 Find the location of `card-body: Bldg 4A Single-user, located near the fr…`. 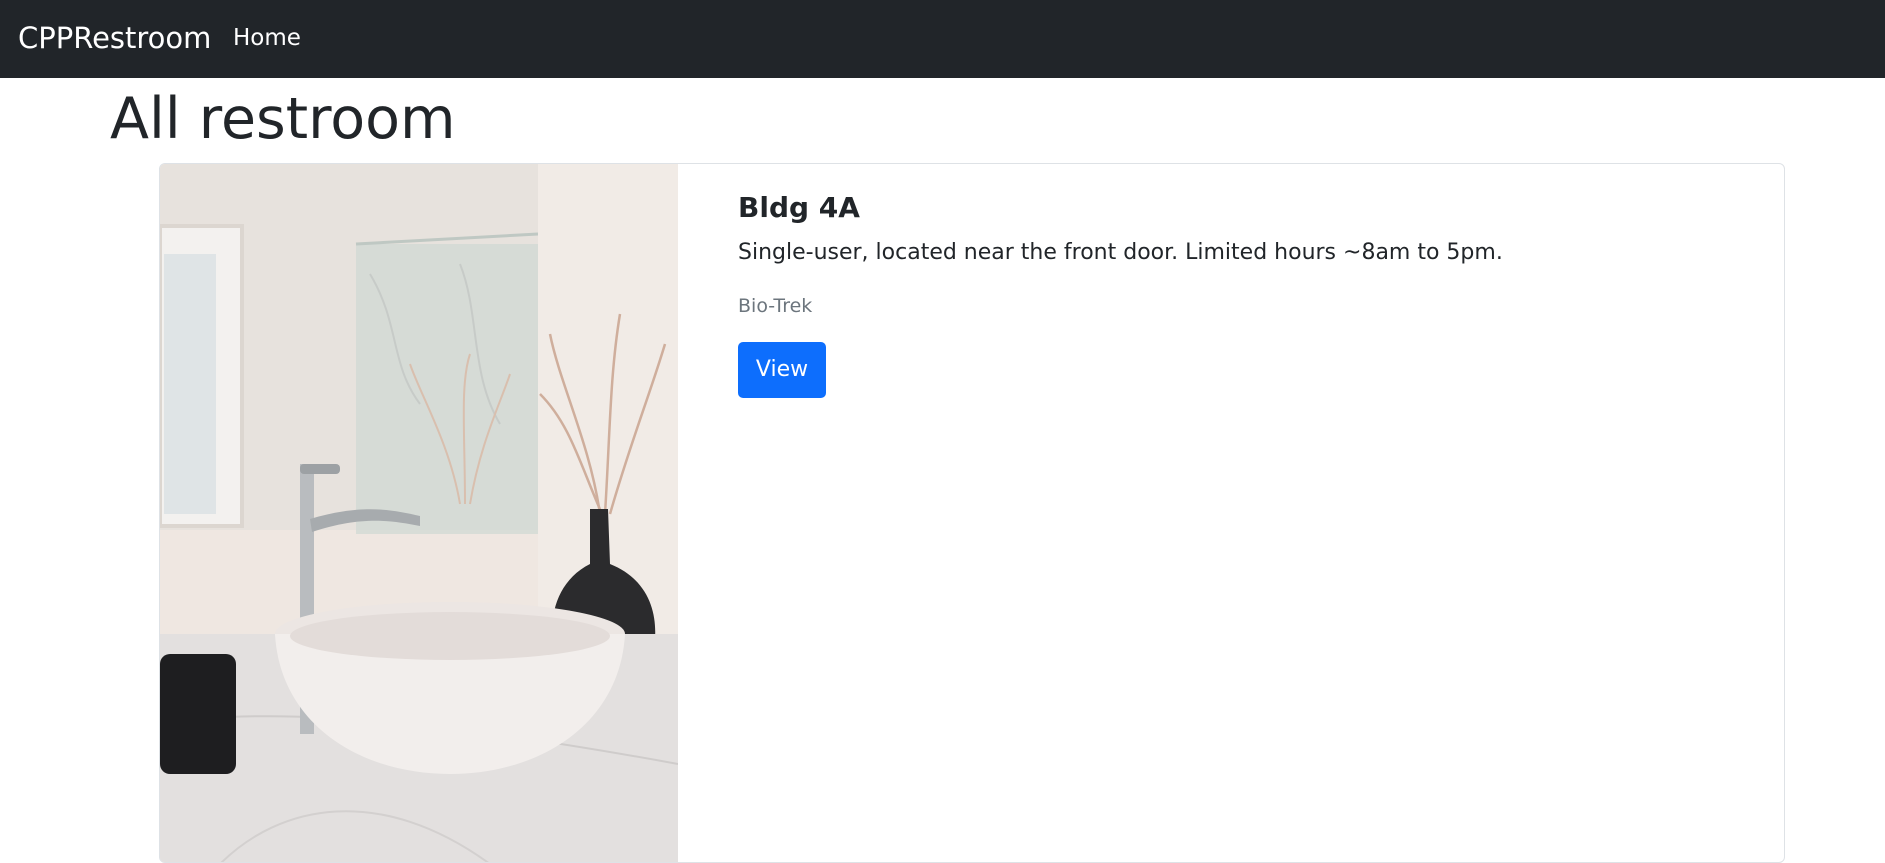

card-body: Bldg 4A Single-user, located near the fr… is located at coordinates (1120, 293).